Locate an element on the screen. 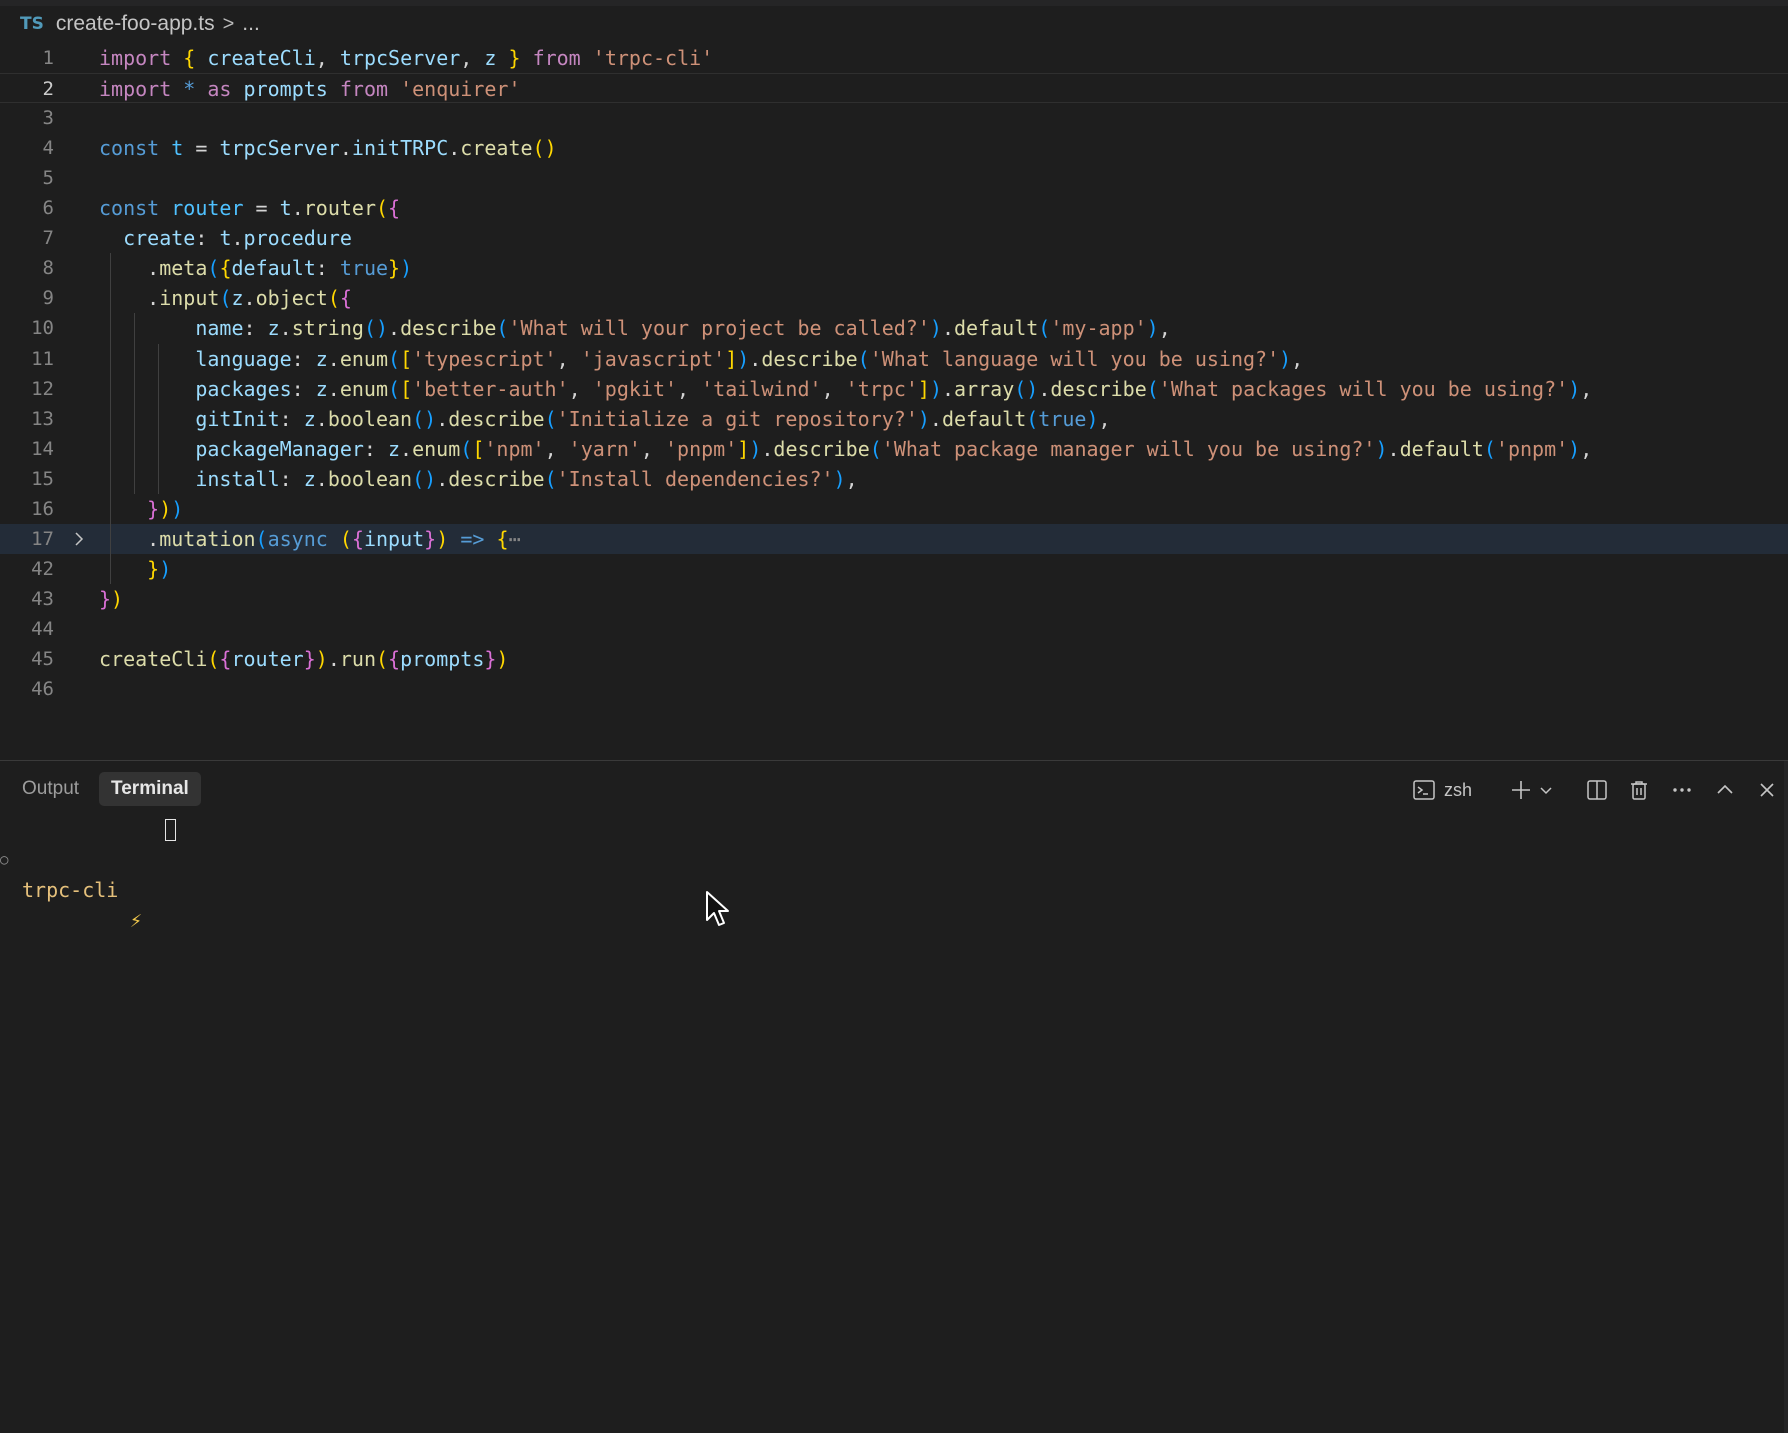  terminal-scrollbar is located at coordinates (1786, 1097).